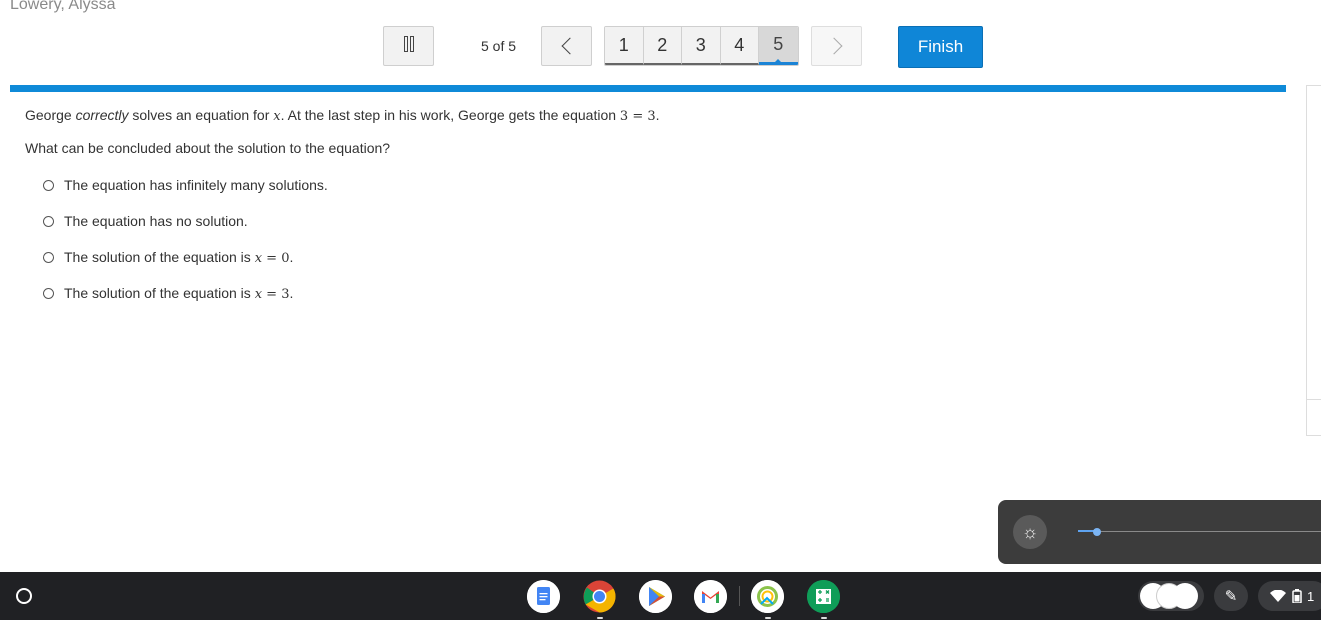 The width and height of the screenshot is (1321, 620). Describe the element at coordinates (1097, 532) in the screenshot. I see `brightness-slider-thumb` at that location.